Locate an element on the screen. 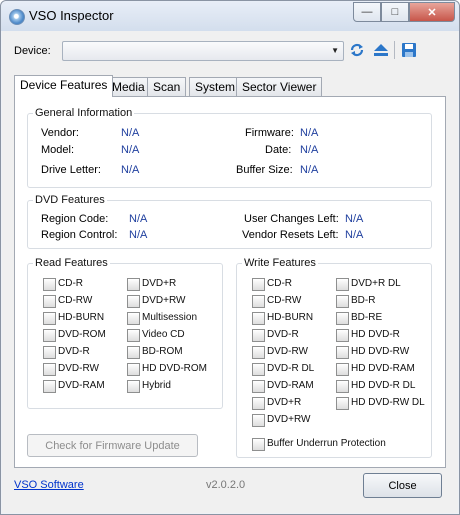 The width and height of the screenshot is (460, 515). eject-icon is located at coordinates (381, 50).